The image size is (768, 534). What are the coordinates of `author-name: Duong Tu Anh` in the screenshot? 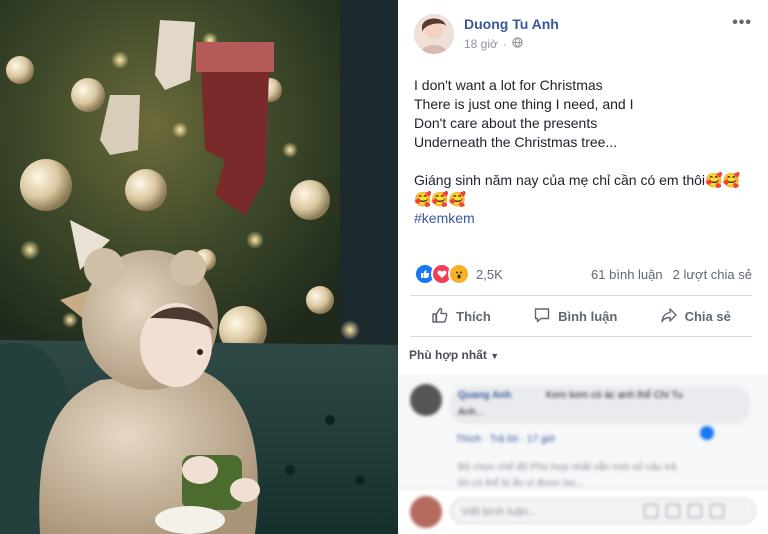 It's located at (511, 24).